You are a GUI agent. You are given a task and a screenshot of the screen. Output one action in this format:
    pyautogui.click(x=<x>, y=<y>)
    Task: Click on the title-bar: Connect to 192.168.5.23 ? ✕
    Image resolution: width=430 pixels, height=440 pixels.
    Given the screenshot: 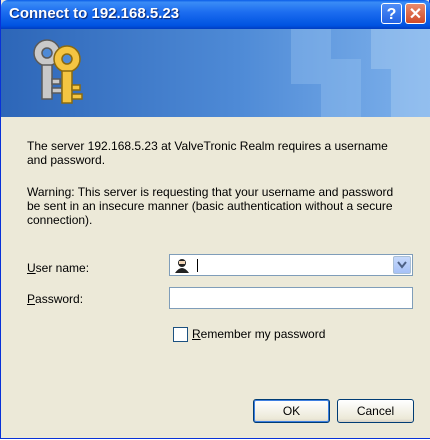 What is the action you would take?
    pyautogui.click(x=215, y=14)
    